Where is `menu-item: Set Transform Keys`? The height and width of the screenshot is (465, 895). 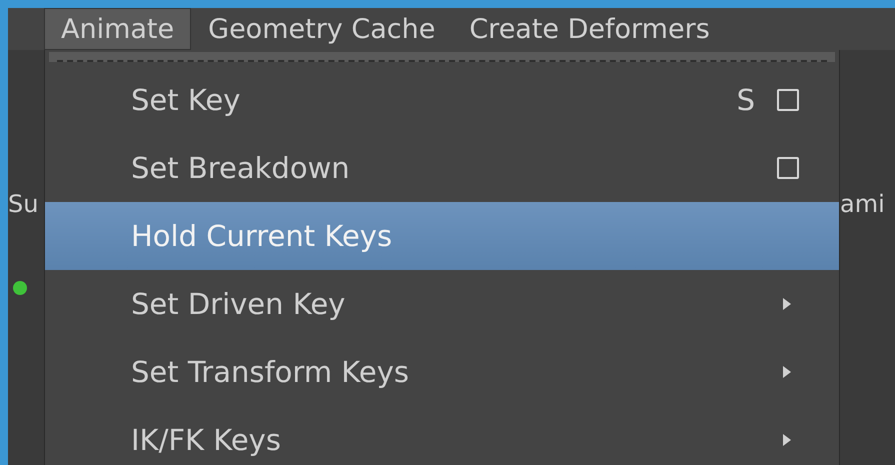
menu-item: Set Transform Keys is located at coordinates (442, 372).